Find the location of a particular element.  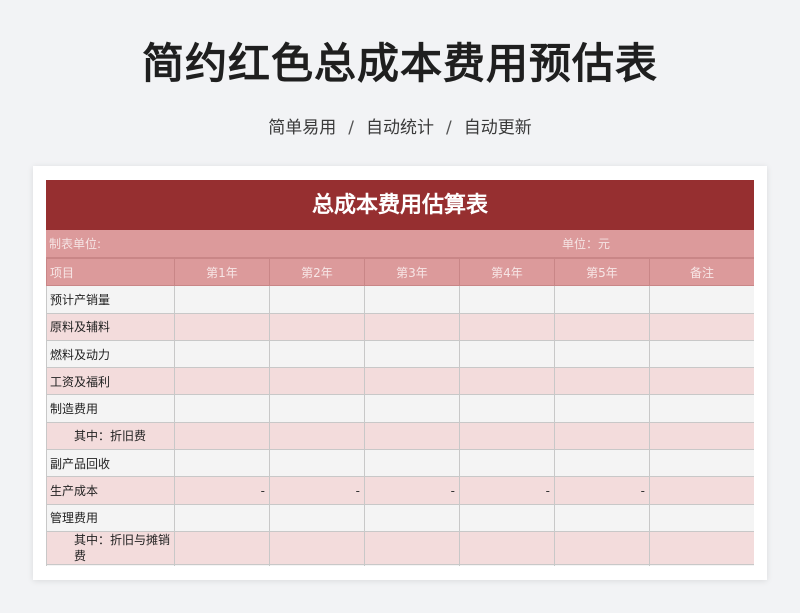

table-row: 原料及辅料 is located at coordinates (400, 326).